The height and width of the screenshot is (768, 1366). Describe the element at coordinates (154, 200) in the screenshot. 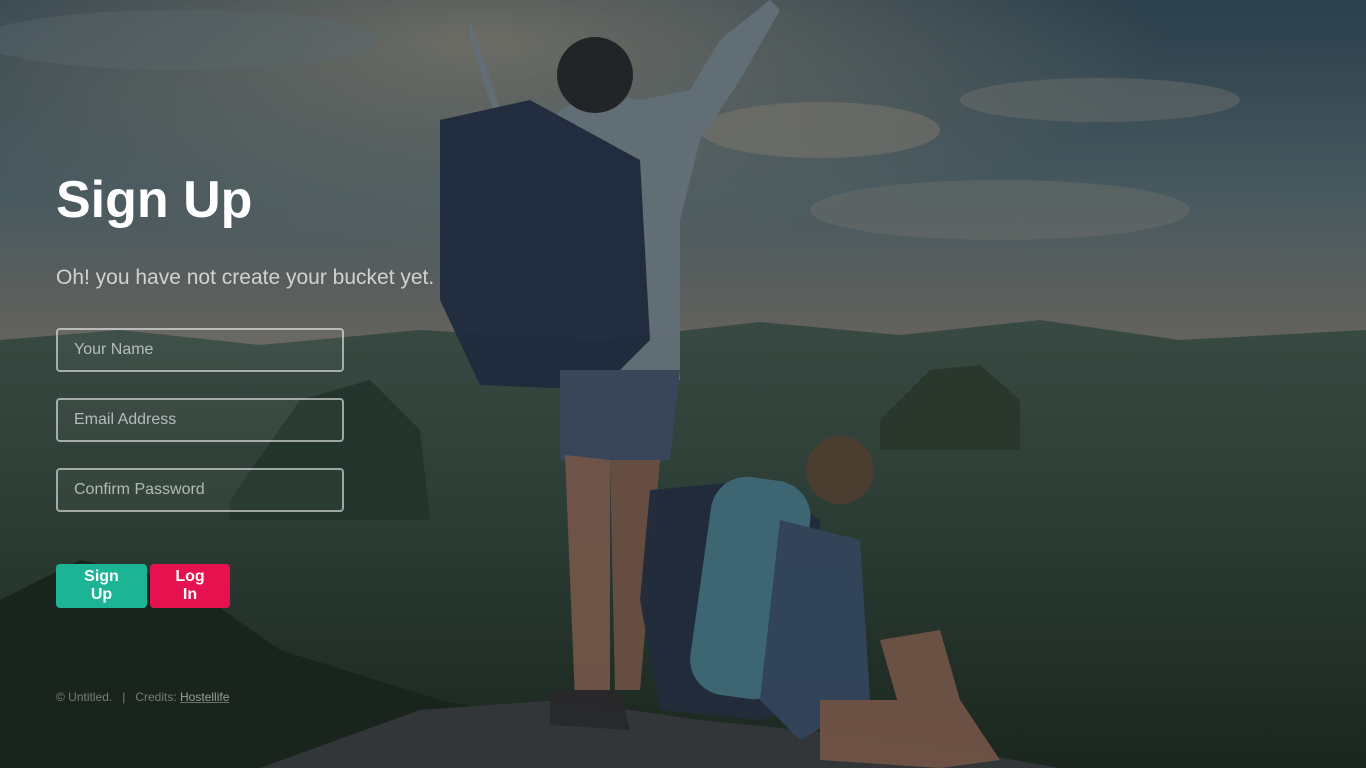

I see `page-title: Sign Up` at that location.